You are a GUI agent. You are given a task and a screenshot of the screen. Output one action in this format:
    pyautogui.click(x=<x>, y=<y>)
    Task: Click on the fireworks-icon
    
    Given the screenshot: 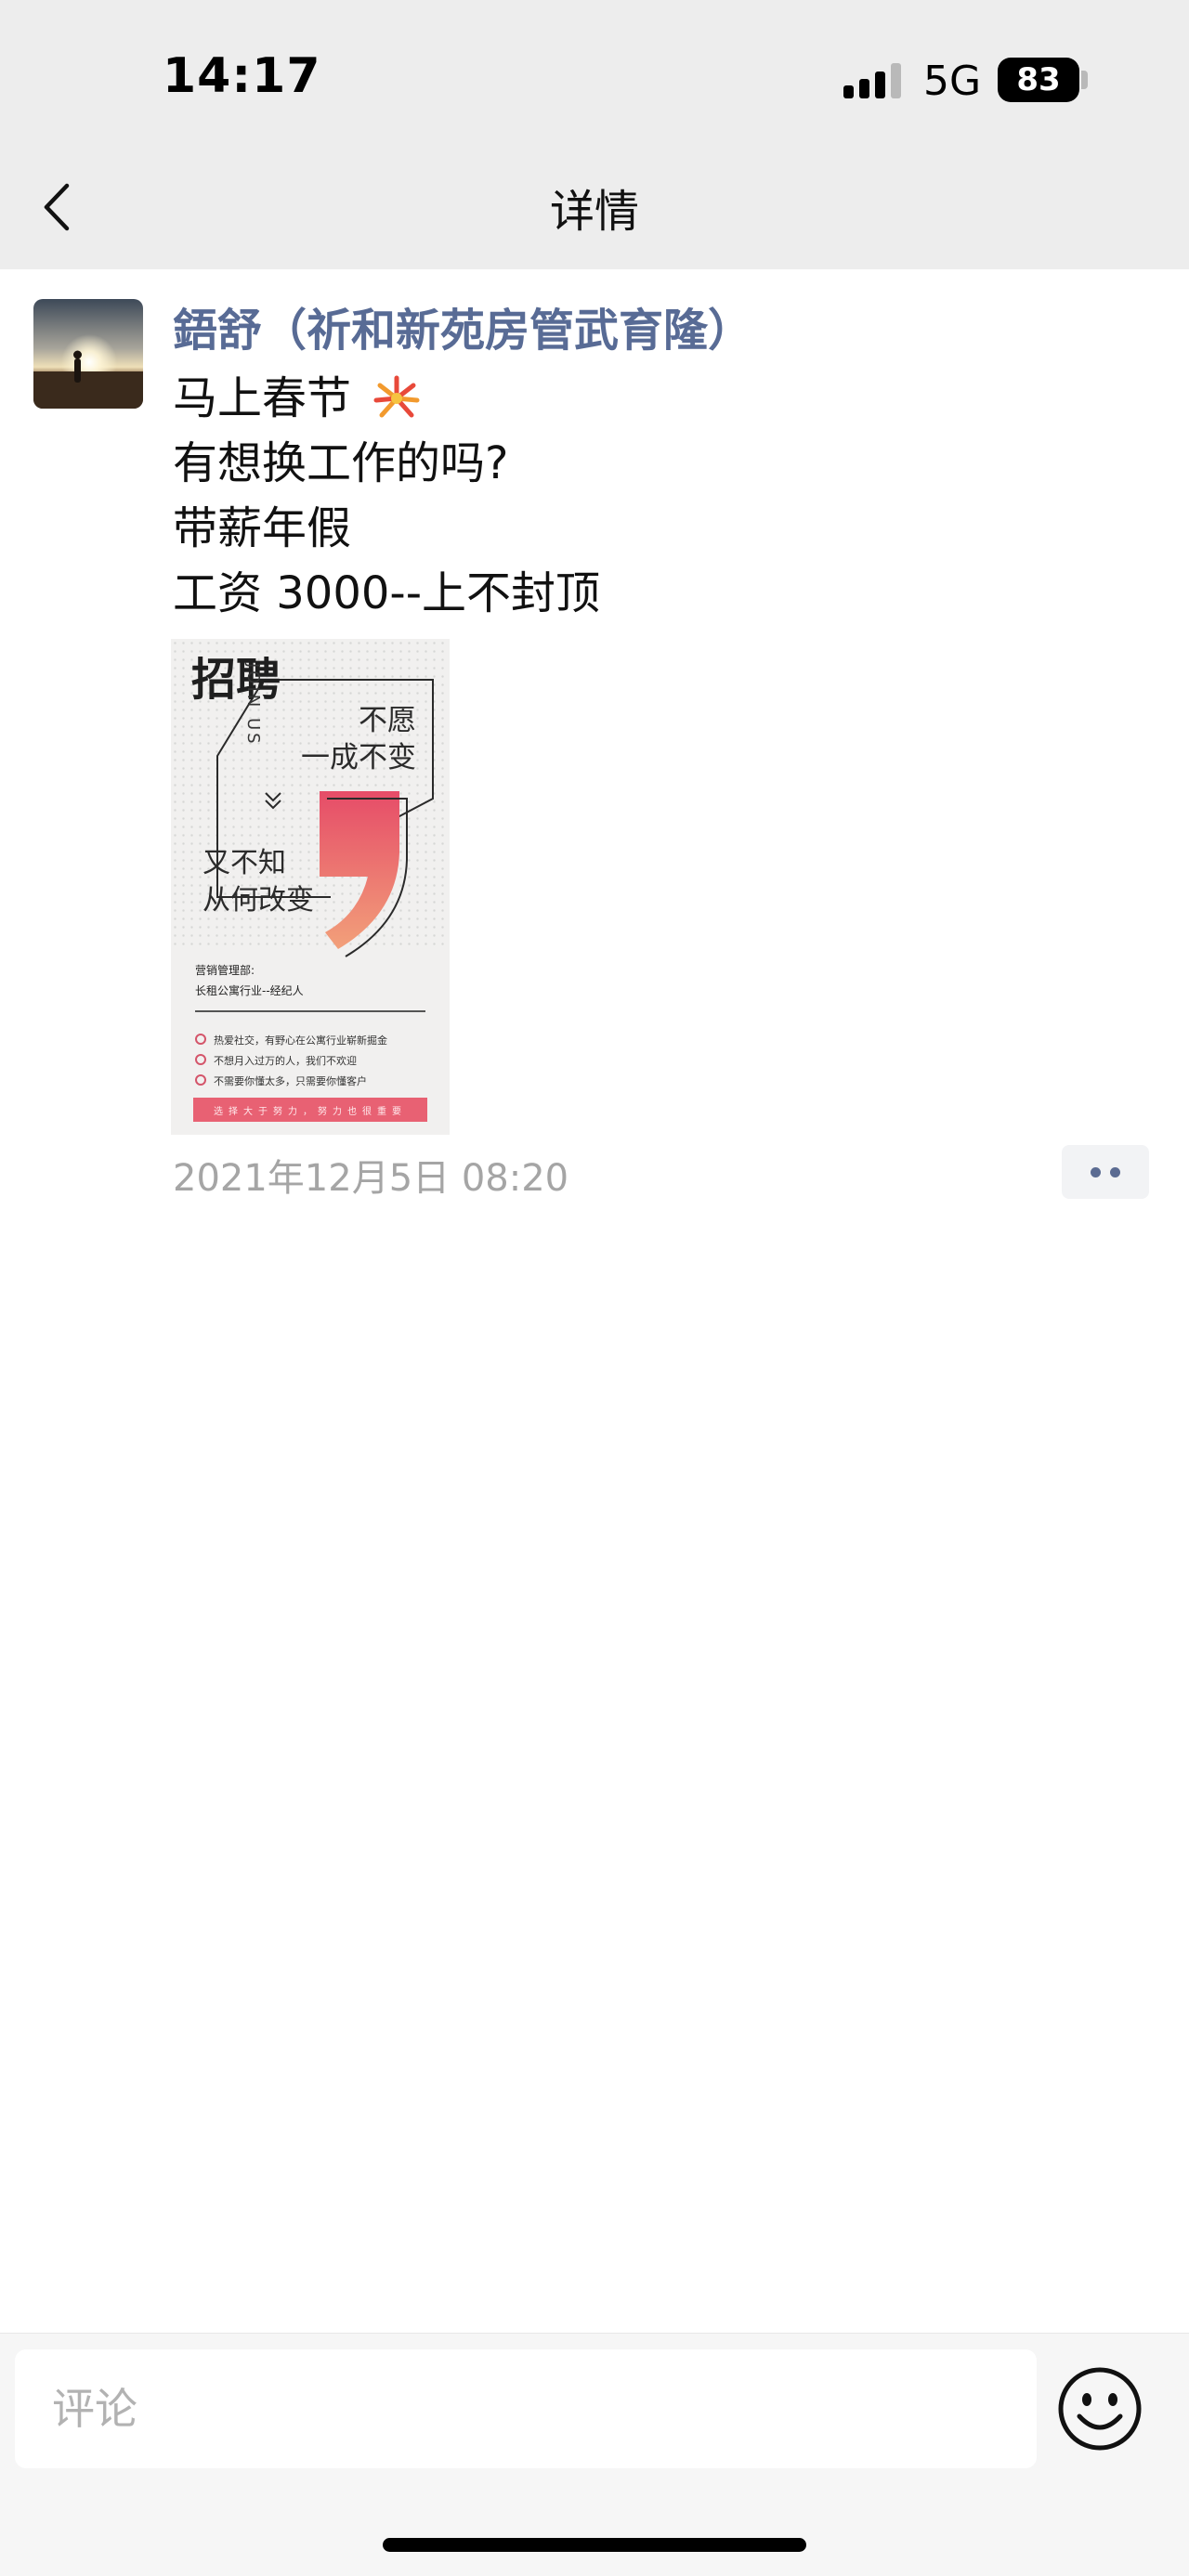 What is the action you would take?
    pyautogui.click(x=397, y=405)
    